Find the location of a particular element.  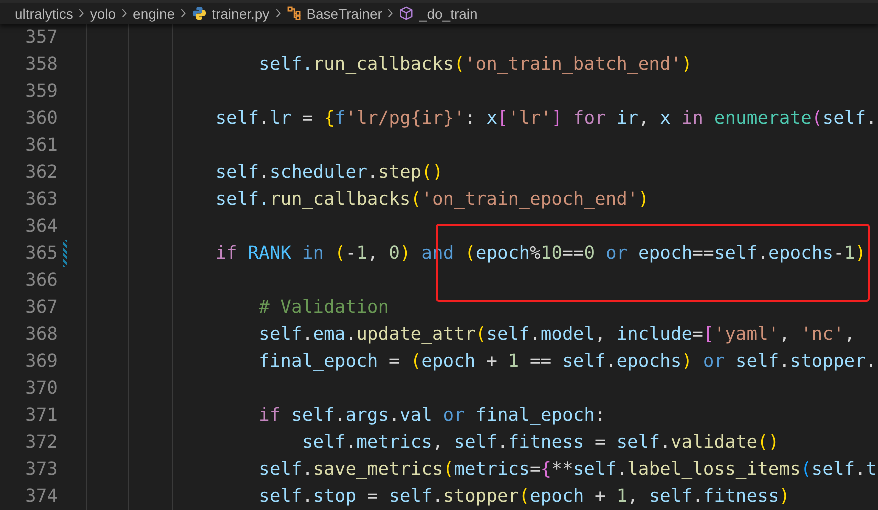

line-number: 358 is located at coordinates (41, 64).